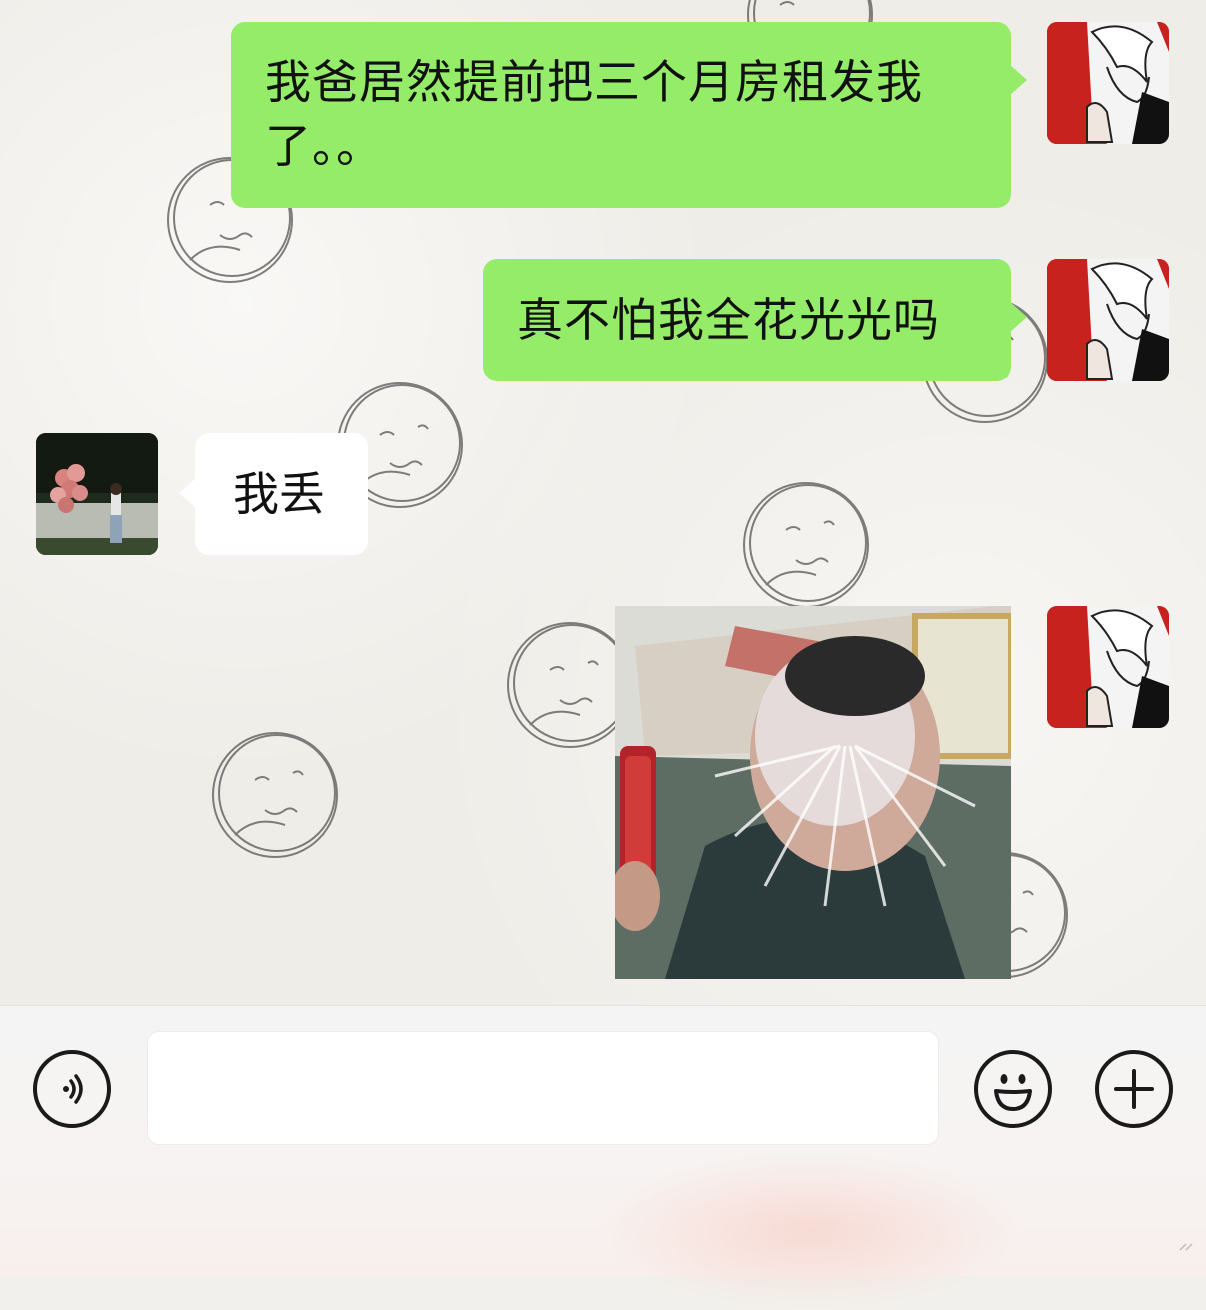  Describe the element at coordinates (594, 82) in the screenshot. I see `message-text: 我爸居然提前把三个月房租发我` at that location.